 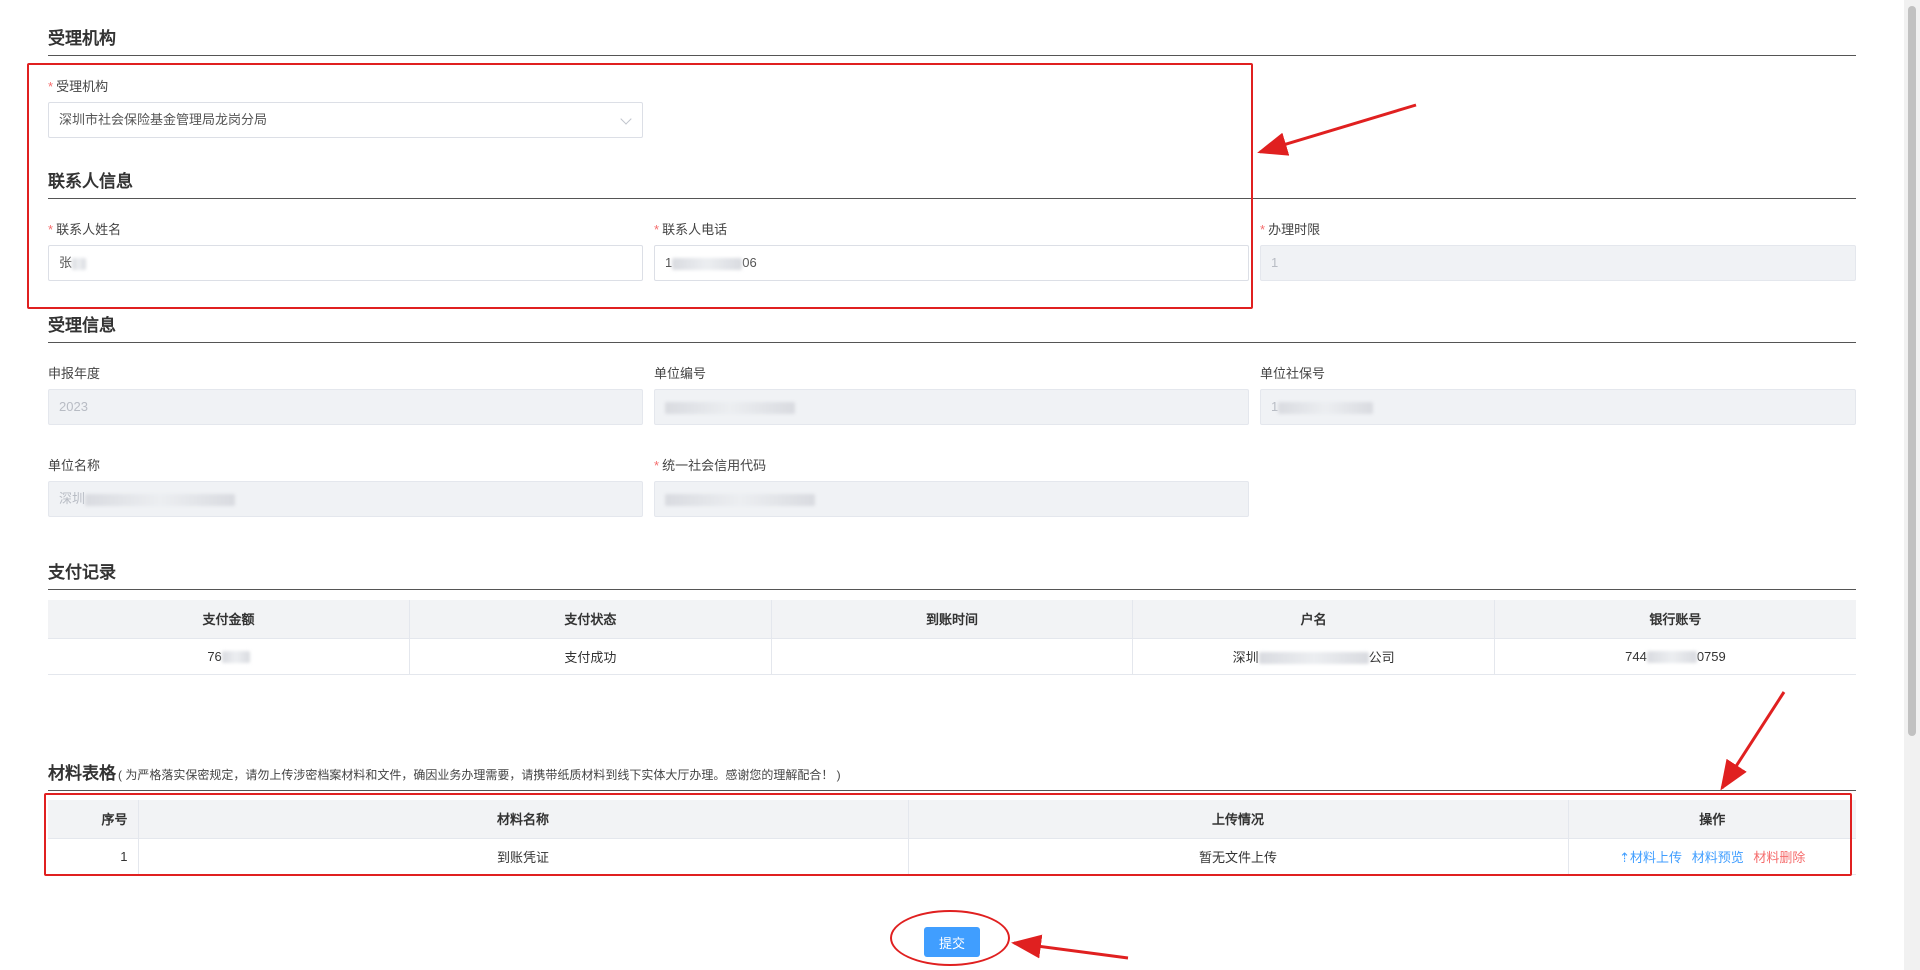 I want to click on column-header: 支付金额, so click(x=229, y=619).